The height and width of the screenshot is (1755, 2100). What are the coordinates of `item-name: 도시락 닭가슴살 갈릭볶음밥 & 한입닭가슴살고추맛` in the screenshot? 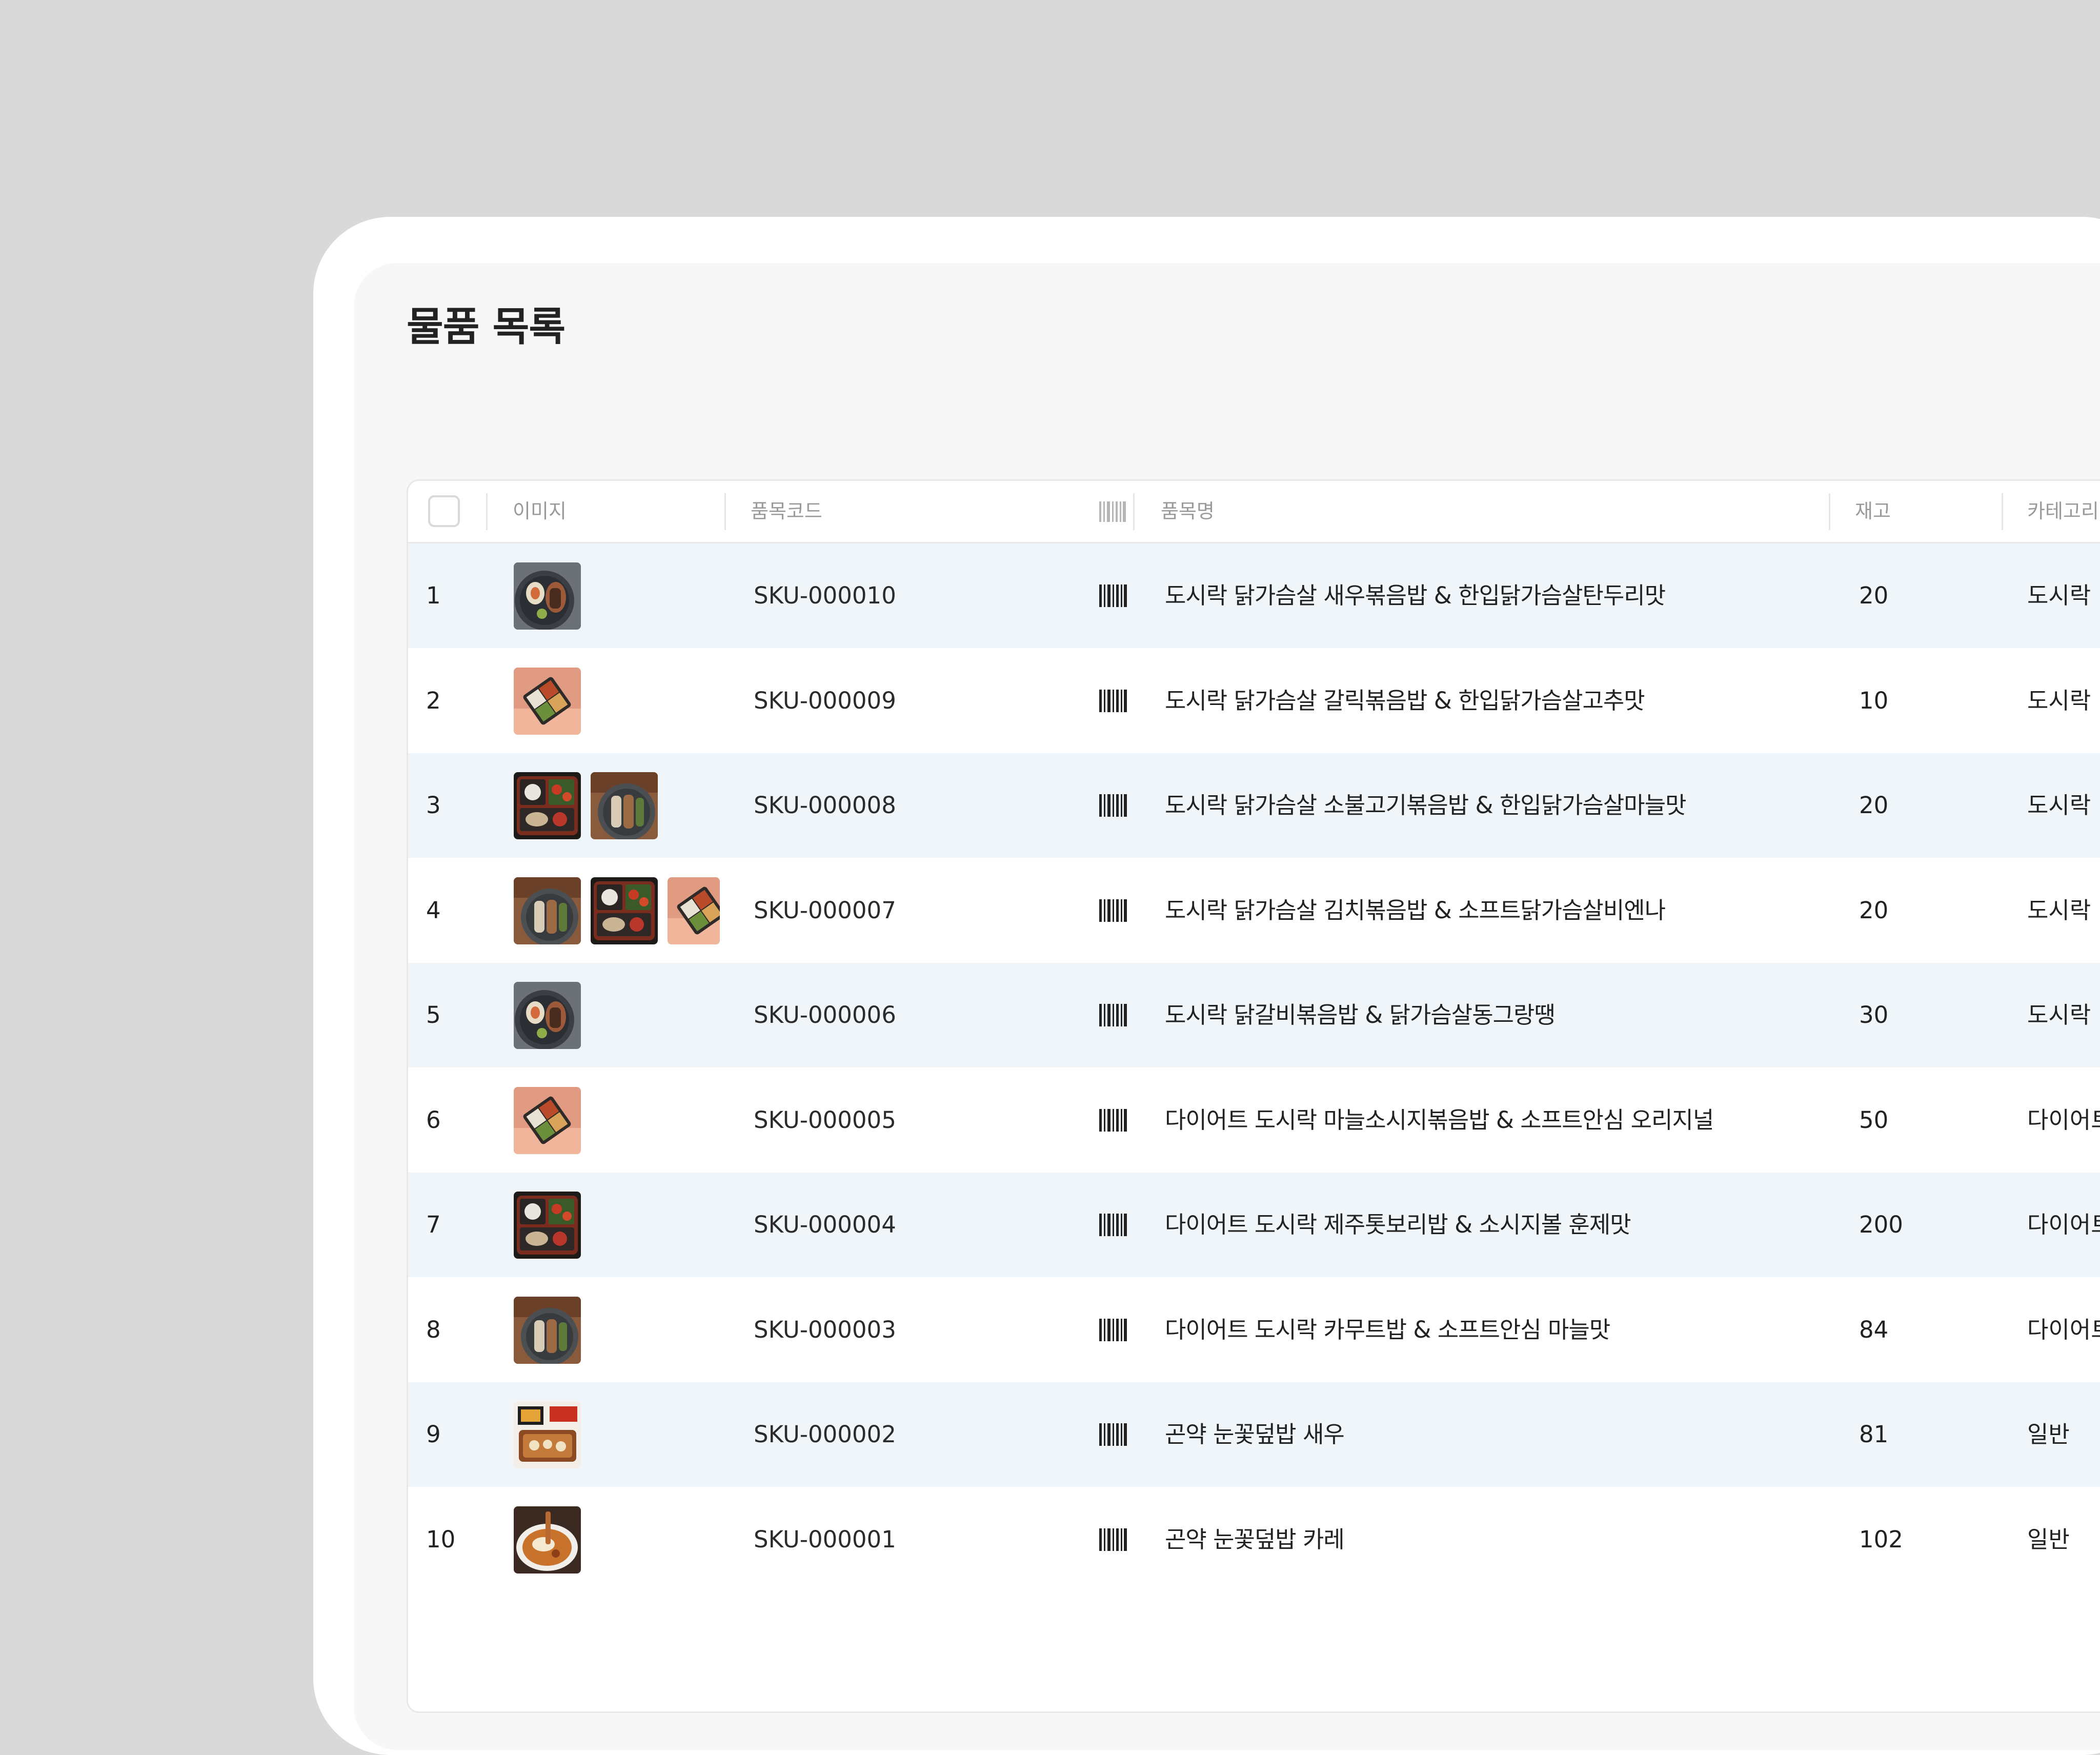 It's located at (1405, 701).